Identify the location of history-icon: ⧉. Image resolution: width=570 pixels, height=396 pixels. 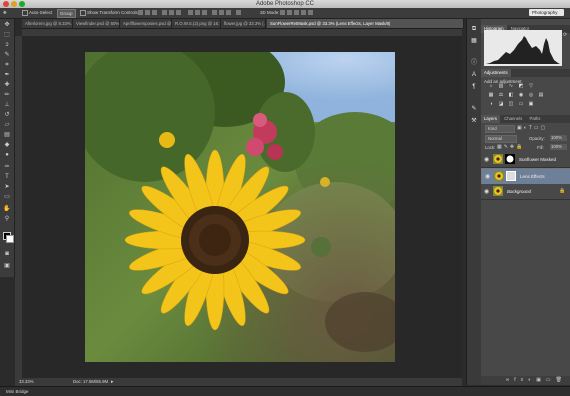
(474, 29).